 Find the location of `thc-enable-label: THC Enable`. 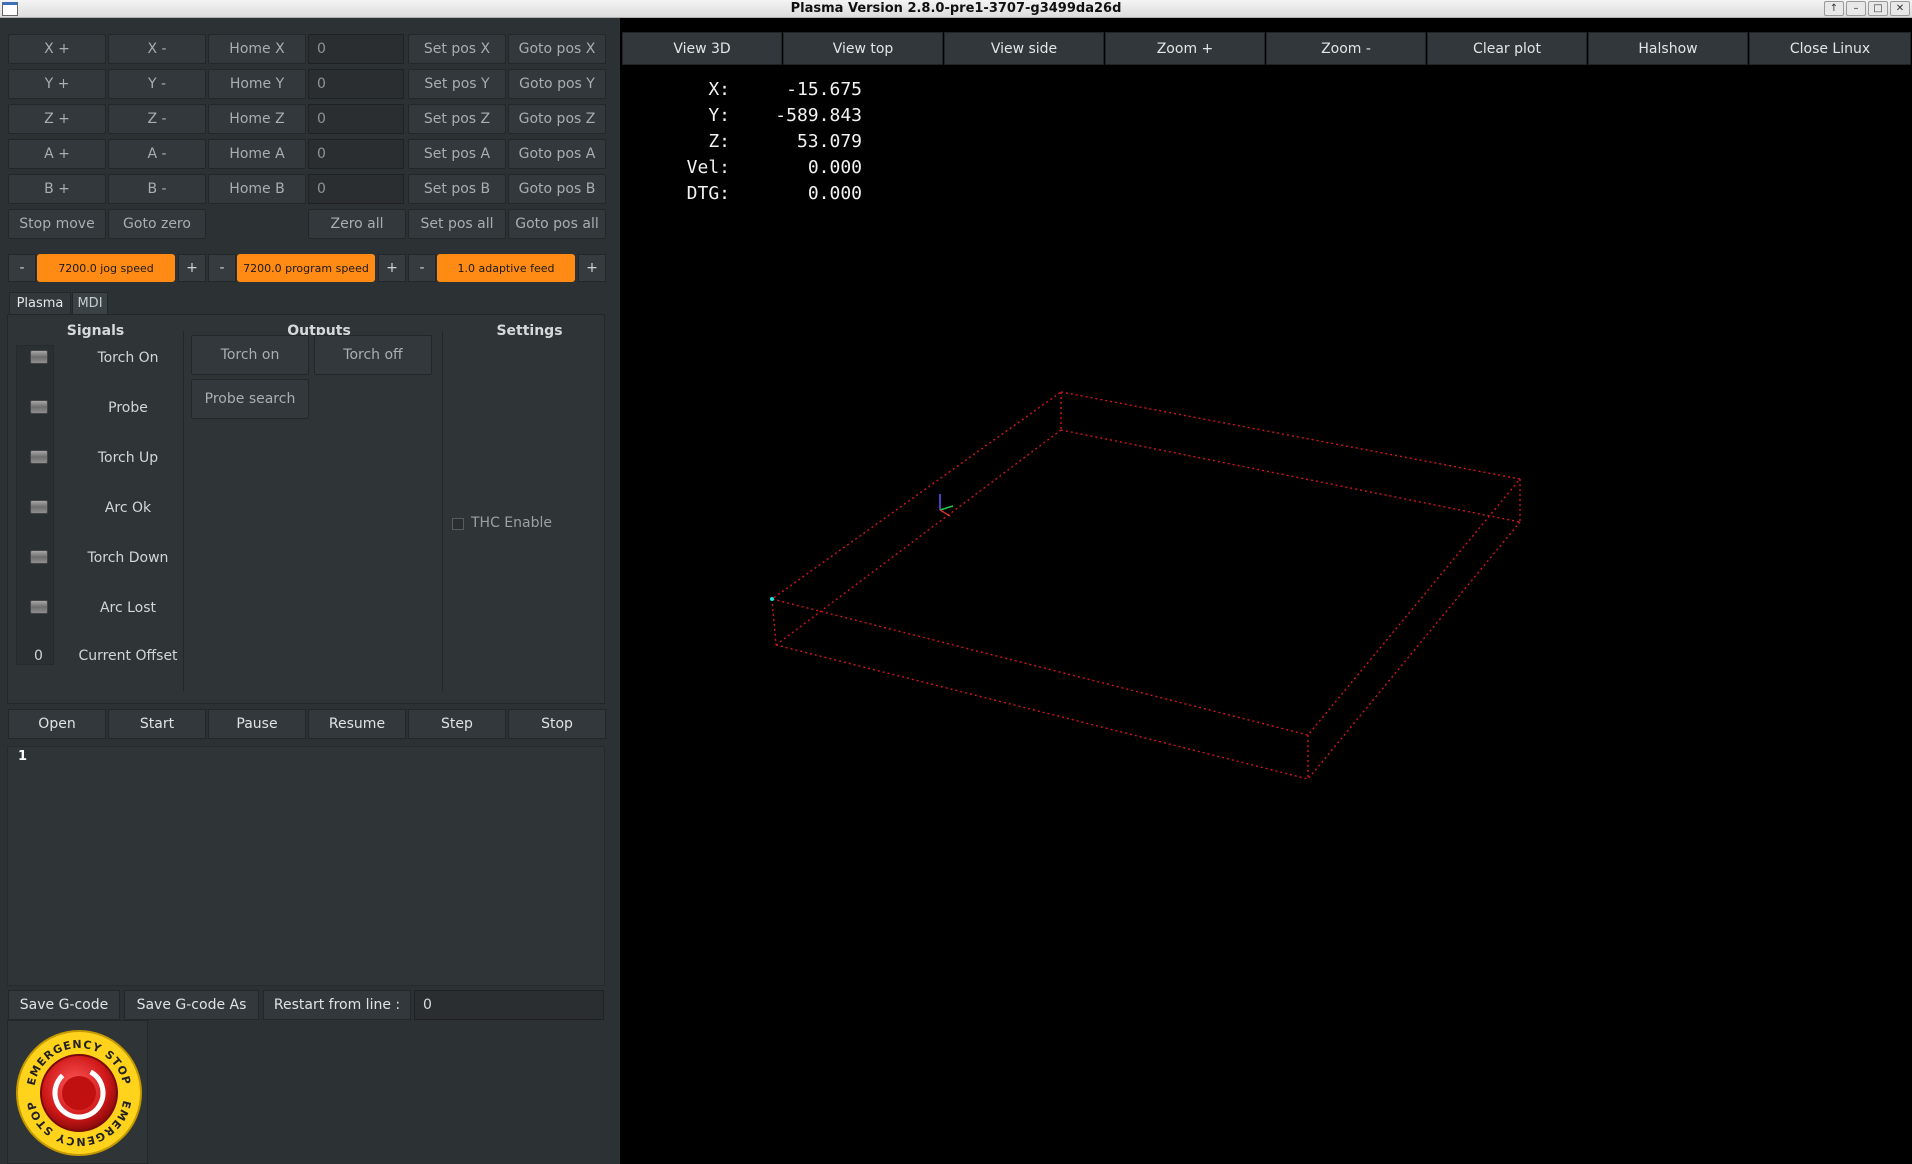

thc-enable-label: THC Enable is located at coordinates (511, 523).